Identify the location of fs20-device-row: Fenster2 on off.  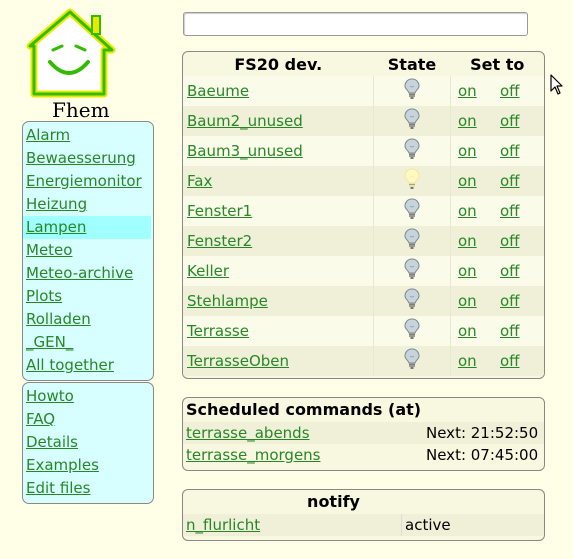
(363, 241).